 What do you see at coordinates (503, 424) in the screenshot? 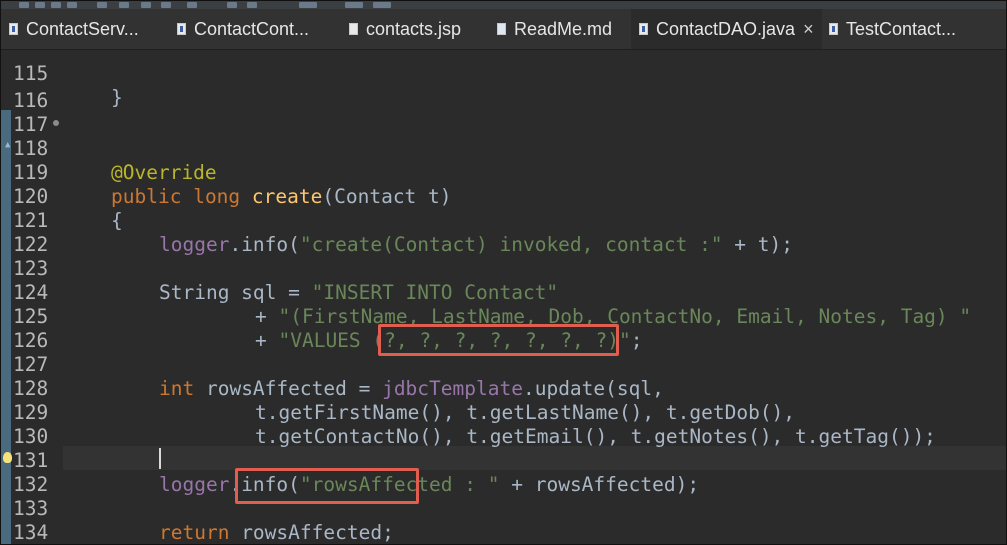
I see `code-line: 130` at bounding box center [503, 424].